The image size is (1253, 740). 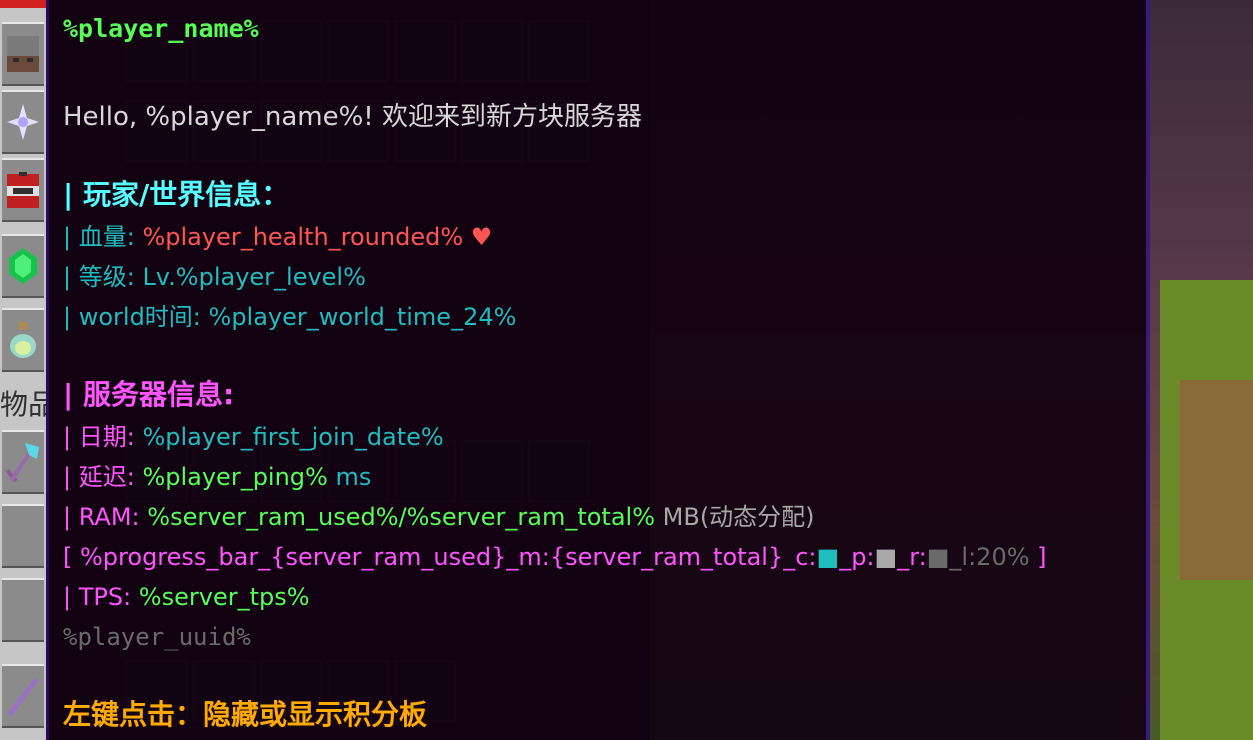 What do you see at coordinates (149, 394) in the screenshot?
I see `section-server-info: | 服务器信息:` at bounding box center [149, 394].